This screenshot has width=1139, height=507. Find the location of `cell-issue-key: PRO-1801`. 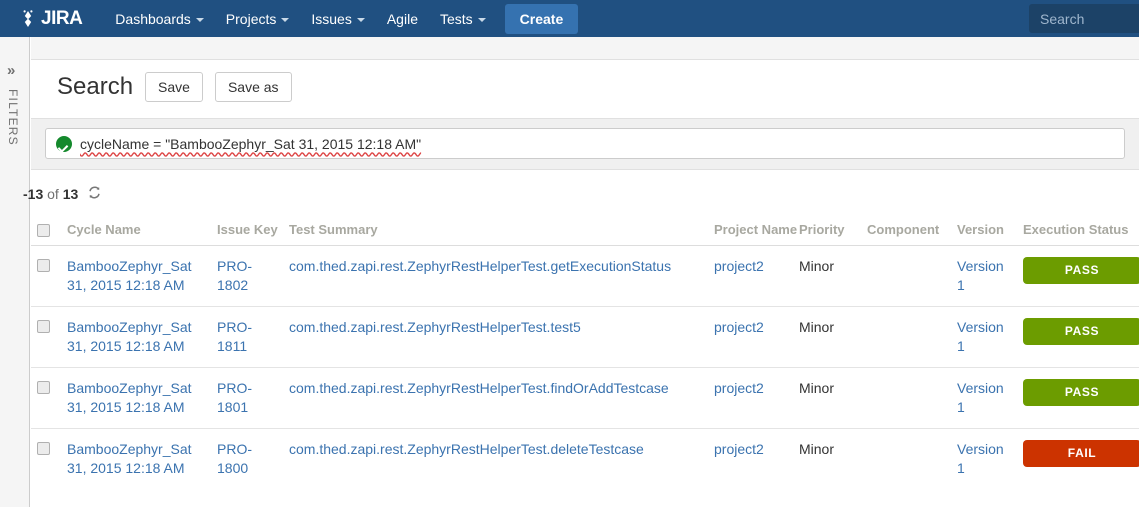

cell-issue-key: PRO-1801 is located at coordinates (247, 398).